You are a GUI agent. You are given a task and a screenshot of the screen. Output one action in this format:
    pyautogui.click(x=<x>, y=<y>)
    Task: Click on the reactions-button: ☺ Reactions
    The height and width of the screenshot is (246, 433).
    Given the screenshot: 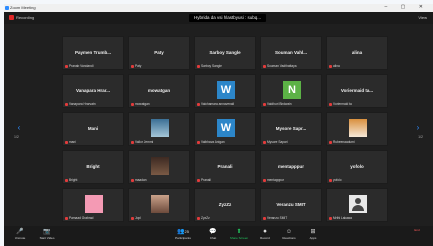 What is the action you would take?
    pyautogui.click(x=289, y=236)
    